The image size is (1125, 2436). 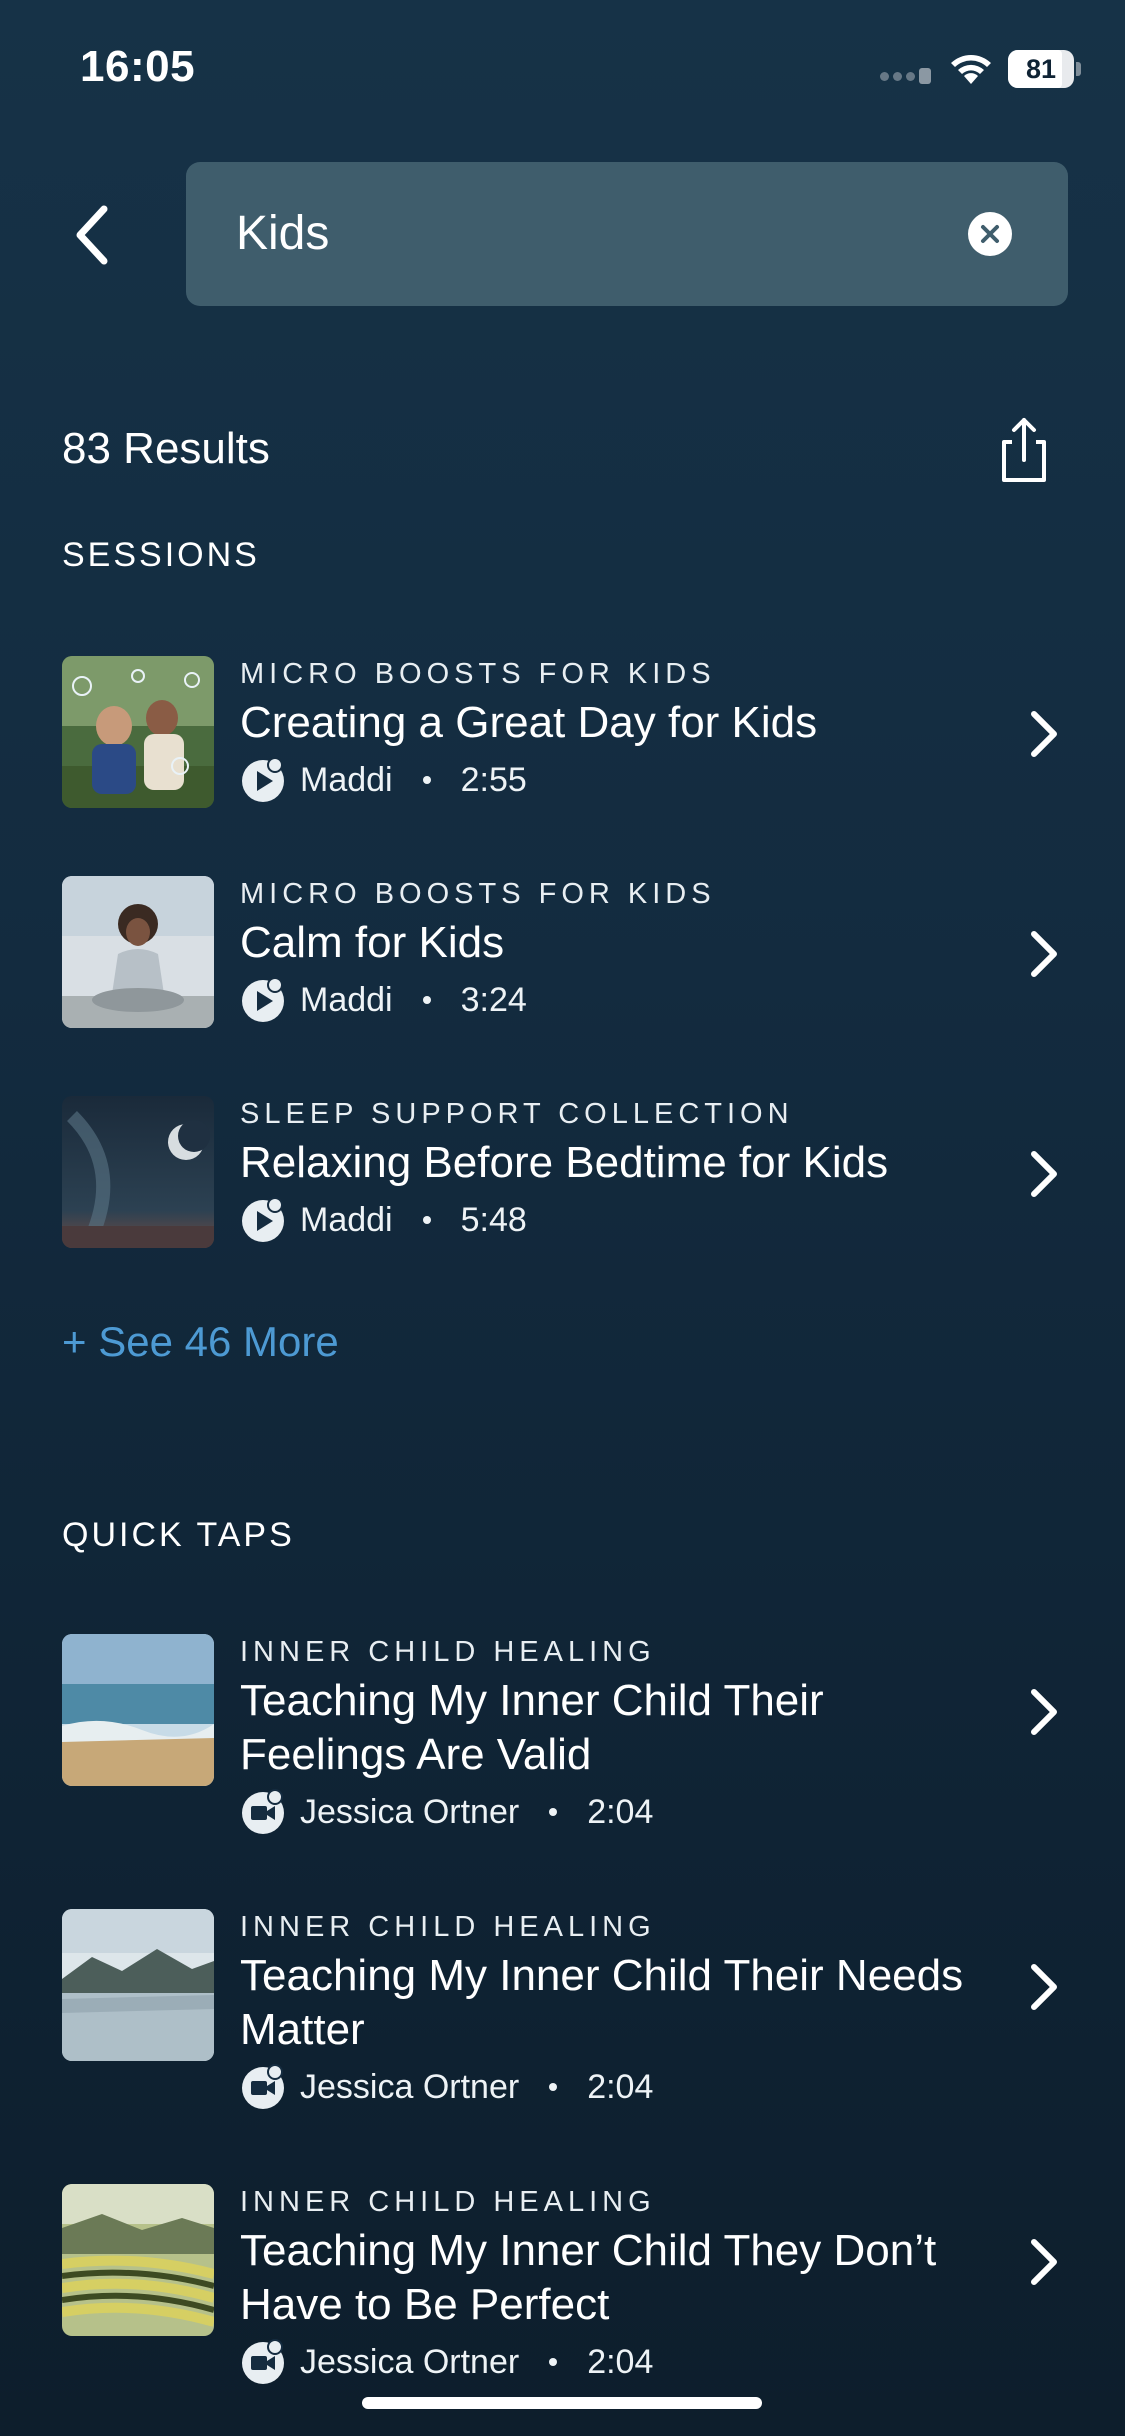 What do you see at coordinates (138, 2260) in the screenshot?
I see `rice-terraces-thumbnail` at bounding box center [138, 2260].